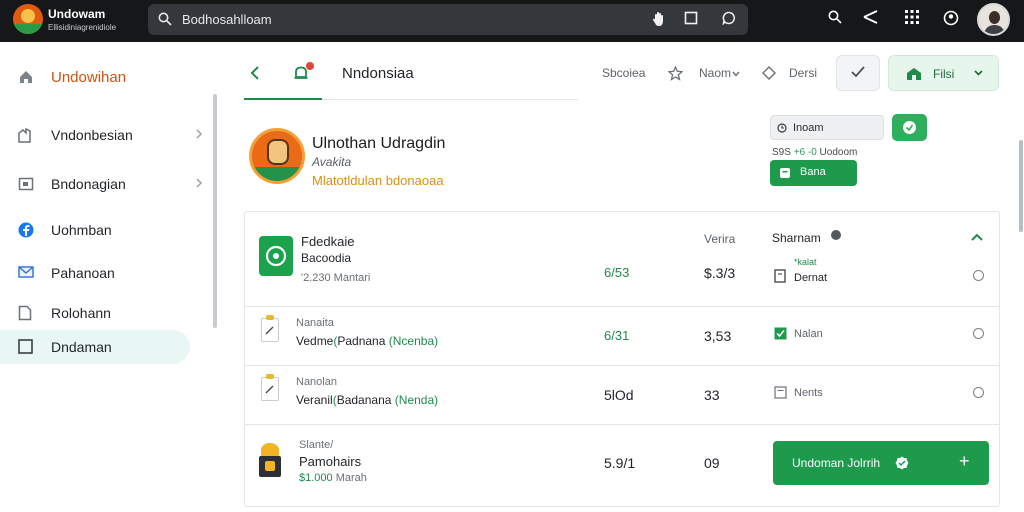 This screenshot has width=1024, height=512. Describe the element at coordinates (659, 19) in the screenshot. I see `hand-icon` at that location.